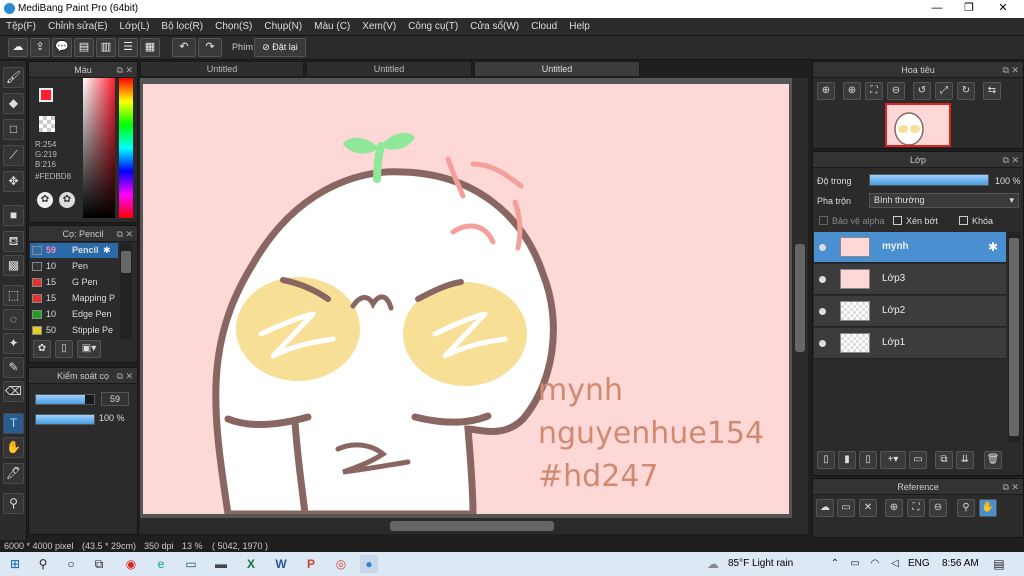 The height and width of the screenshot is (576, 1024). I want to click on menu-filter: Bộ lọc(R), so click(182, 27).